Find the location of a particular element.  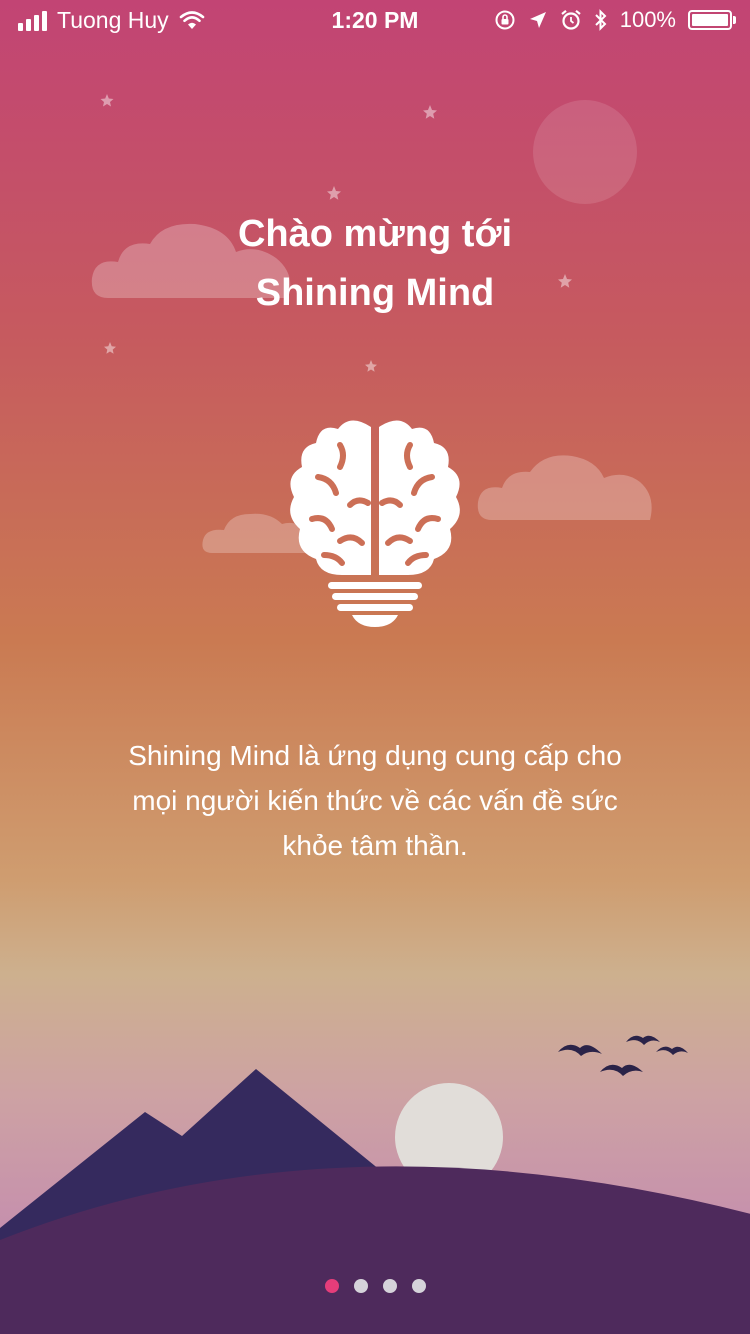

description-line-2: mọi người kiến thức về các vấn đề sức is located at coordinates (375, 800).